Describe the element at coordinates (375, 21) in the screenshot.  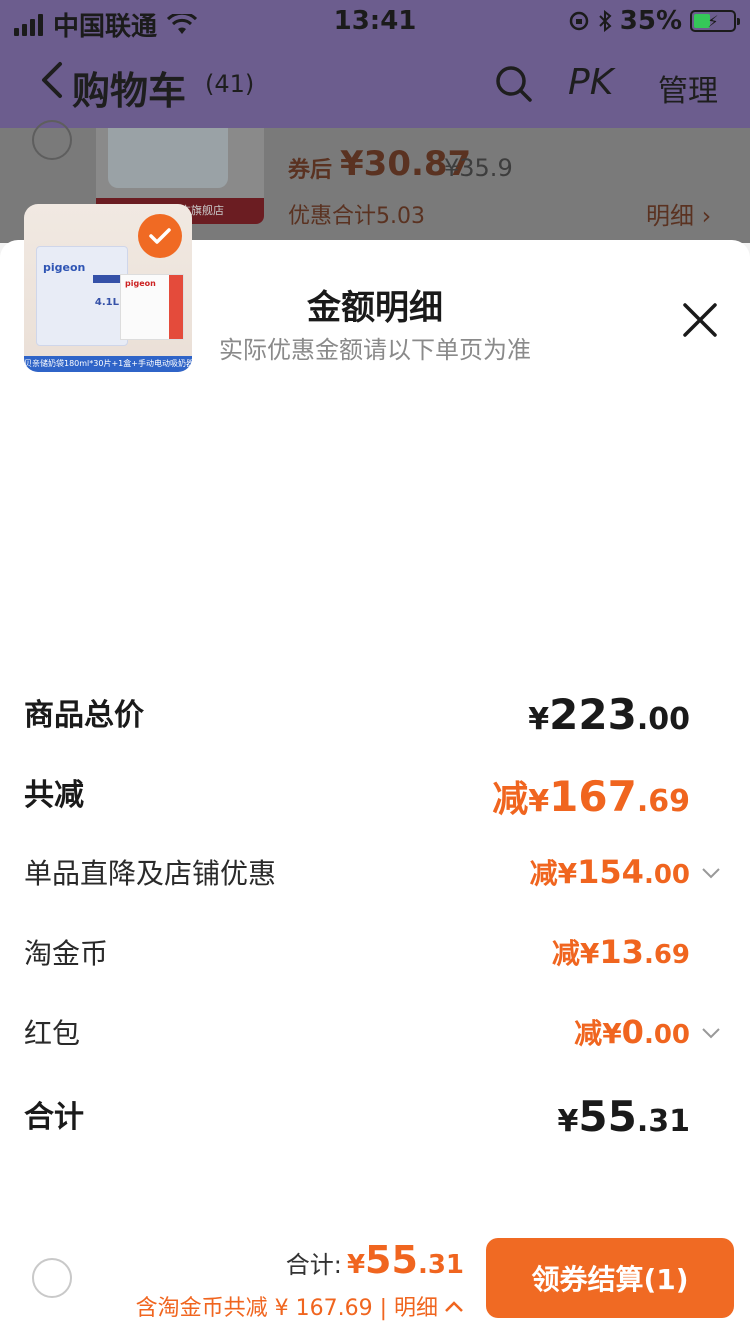
I see `status-bar: 中国联通 13:41 35% ⚡` at that location.